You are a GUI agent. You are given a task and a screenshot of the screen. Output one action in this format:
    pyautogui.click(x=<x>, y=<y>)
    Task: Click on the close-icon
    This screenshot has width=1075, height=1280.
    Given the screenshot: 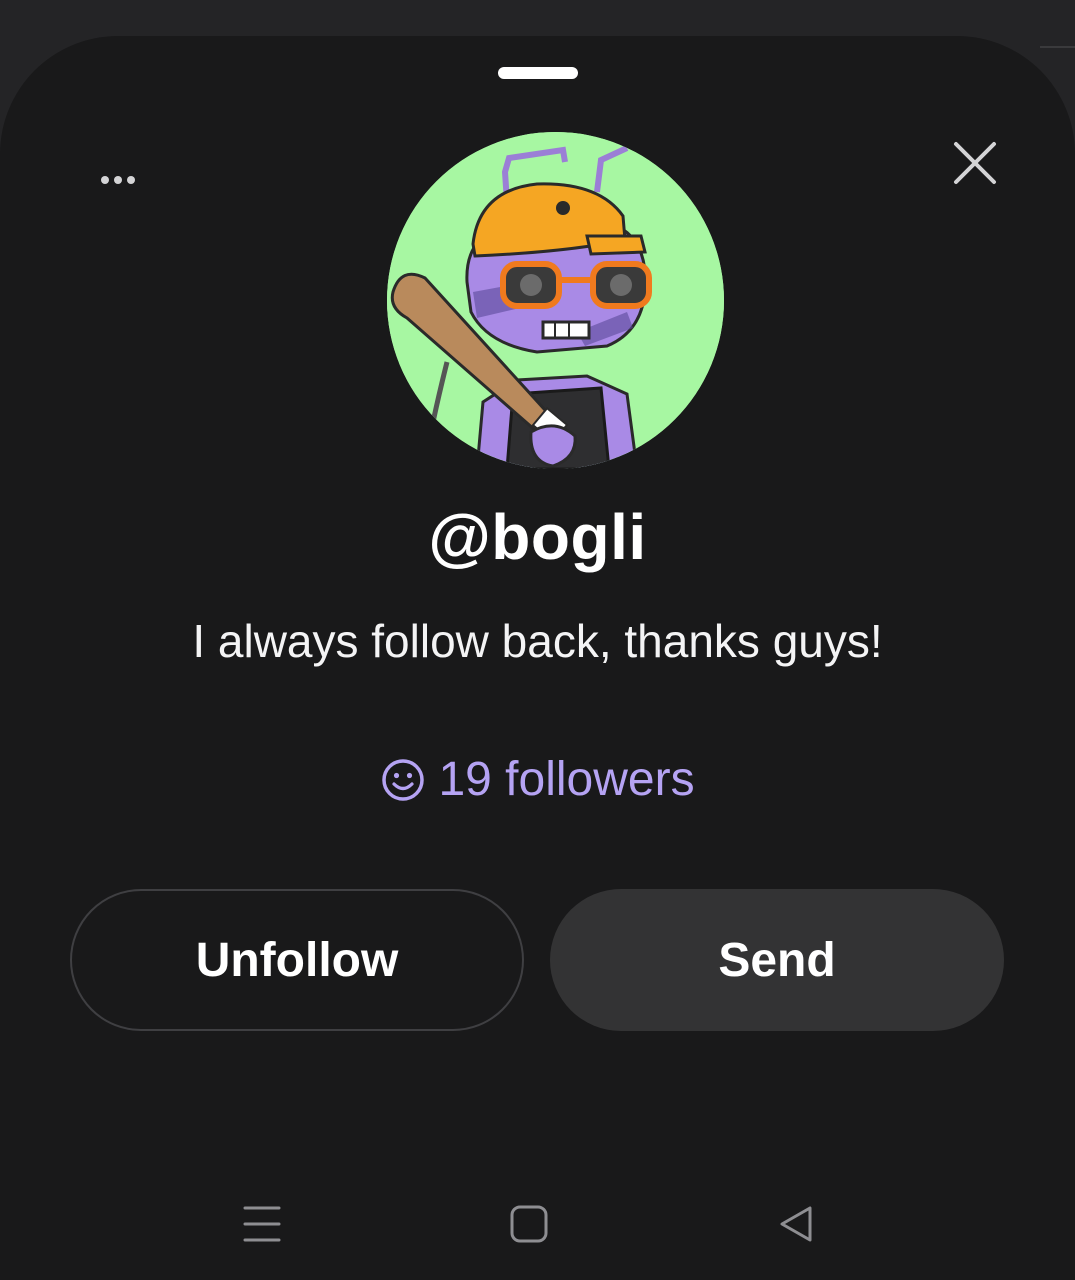 What is the action you would take?
    pyautogui.click(x=975, y=163)
    